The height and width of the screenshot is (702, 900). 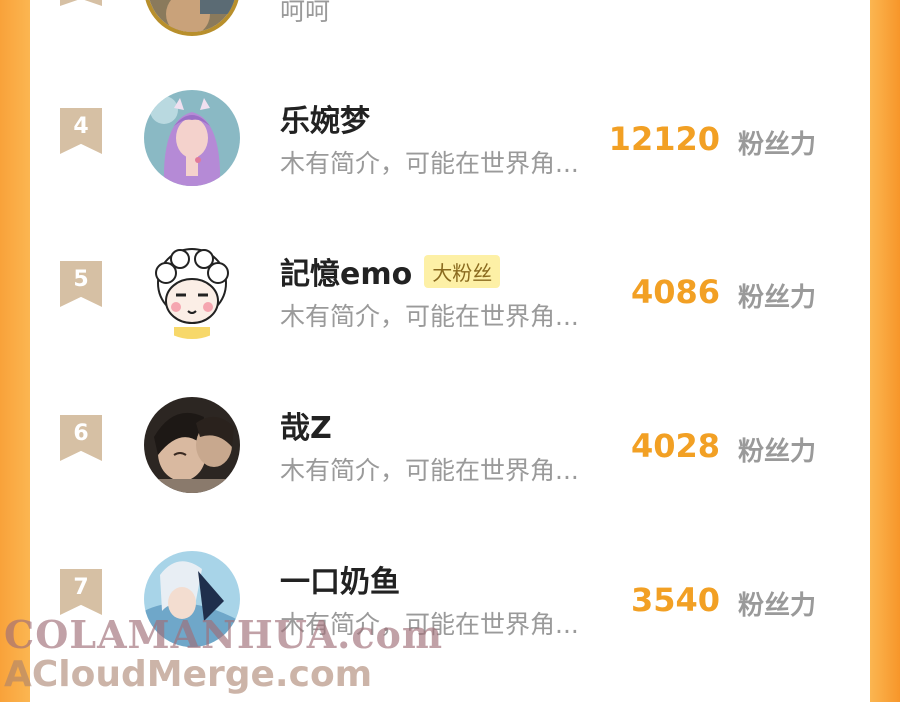 What do you see at coordinates (188, 674) in the screenshot?
I see `watermark-acloudmerge: ACloudMerge.com` at bounding box center [188, 674].